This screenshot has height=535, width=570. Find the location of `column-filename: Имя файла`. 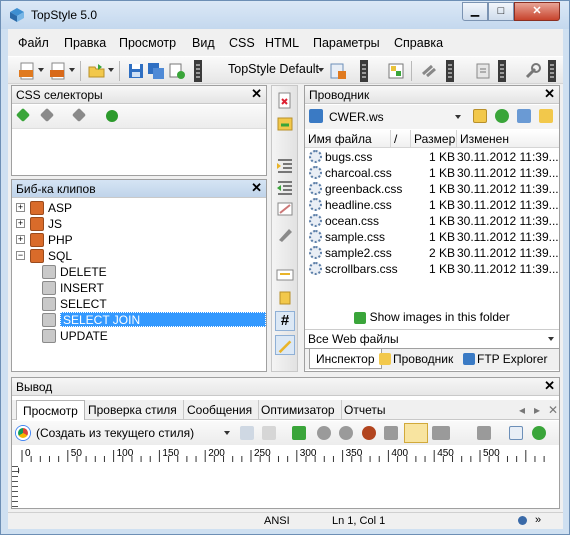

column-filename: Имя файла is located at coordinates (348, 139).